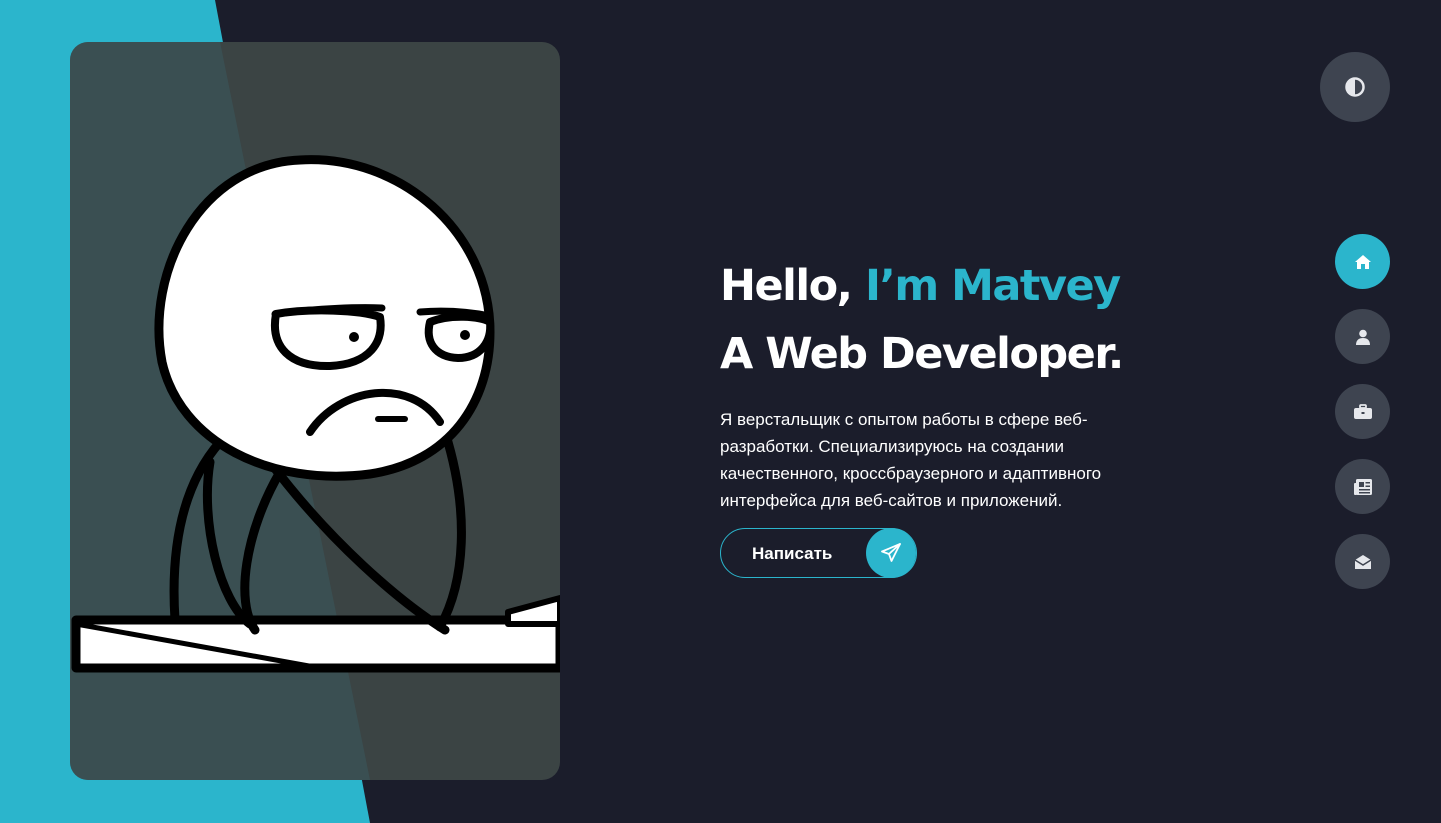 The height and width of the screenshot is (823, 1441). I want to click on home-icon, so click(1362, 261).